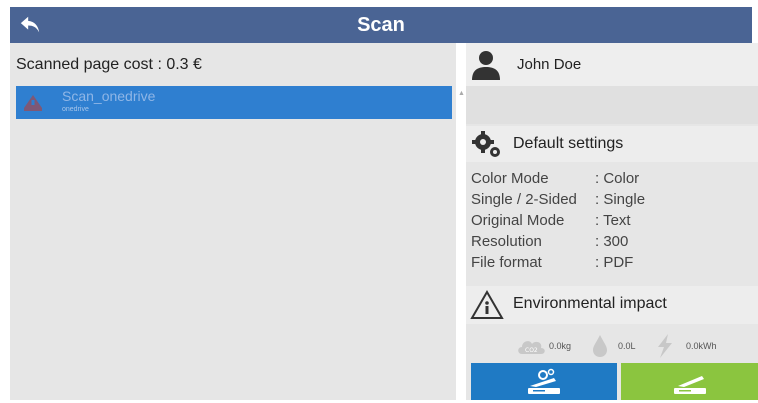 The width and height of the screenshot is (758, 403). I want to click on setting-value: : PDF, so click(614, 262).